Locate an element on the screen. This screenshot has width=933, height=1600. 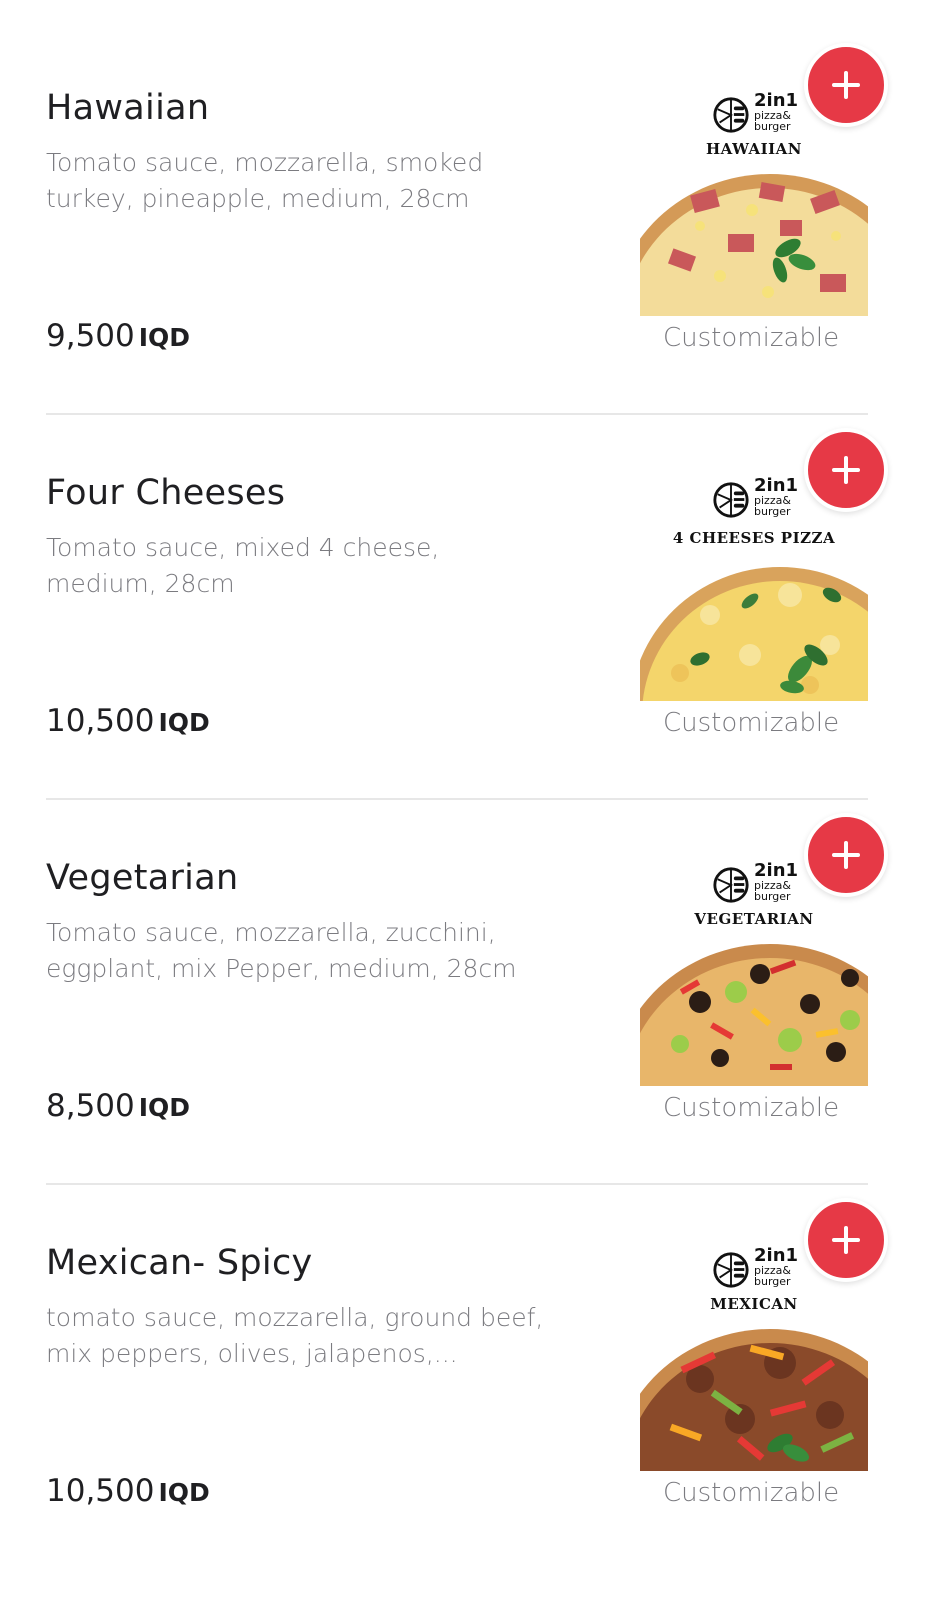
item-price: 9,500 IQD is located at coordinates (118, 336).